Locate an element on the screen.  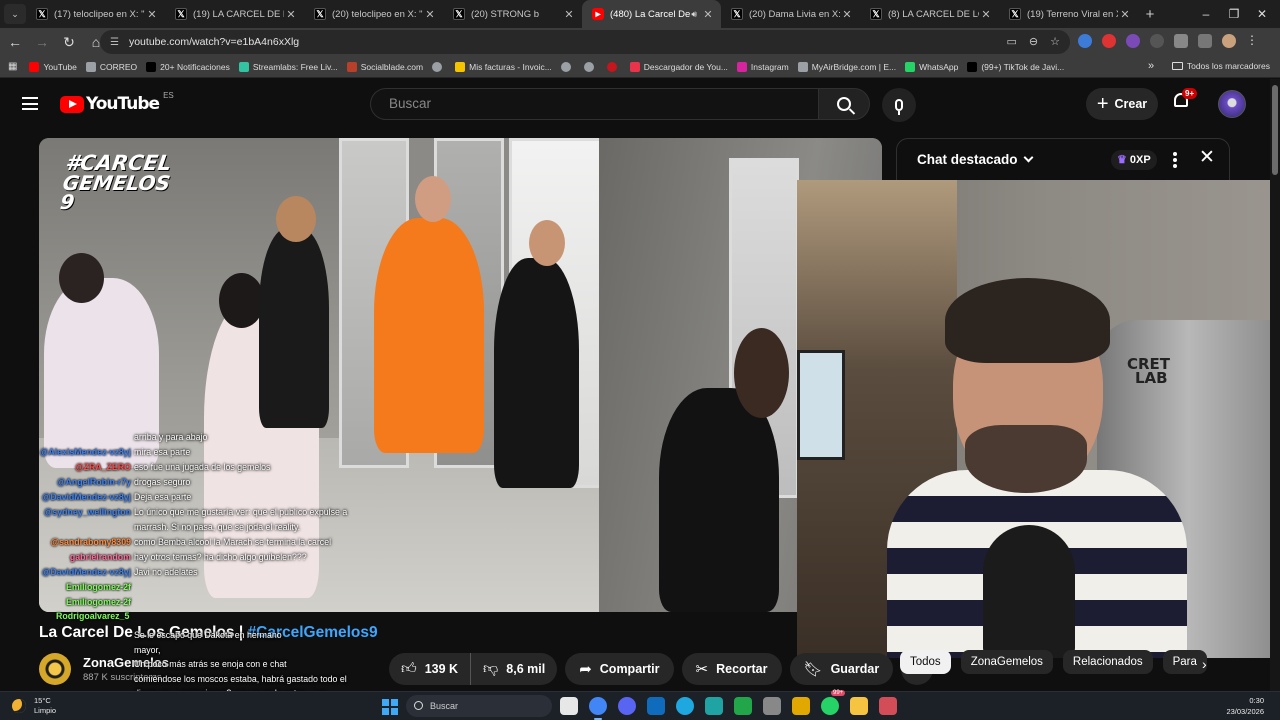
tab: 𝕏 (20) Dama Livia en X: "Pe✕ is located at coordinates (790, 14).